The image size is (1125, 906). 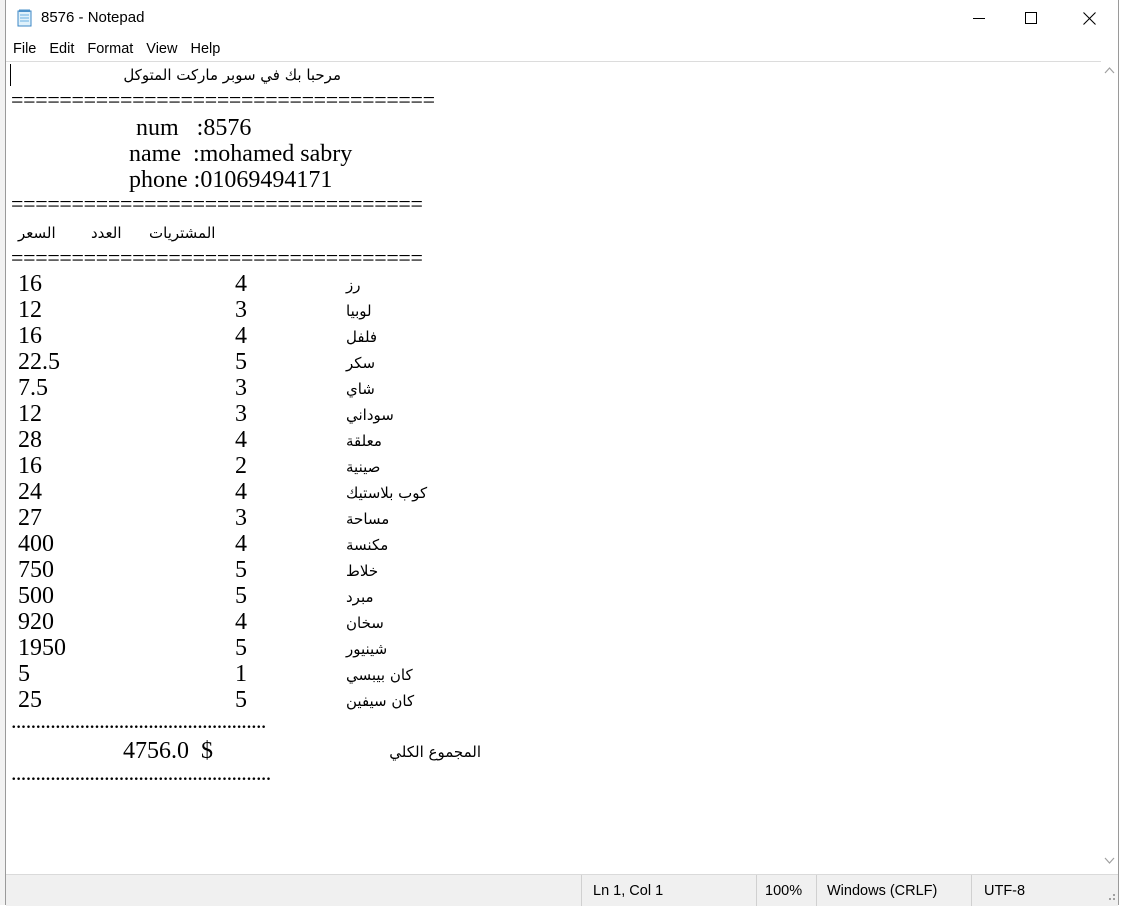 I want to click on item-price: 1950, so click(x=42, y=648).